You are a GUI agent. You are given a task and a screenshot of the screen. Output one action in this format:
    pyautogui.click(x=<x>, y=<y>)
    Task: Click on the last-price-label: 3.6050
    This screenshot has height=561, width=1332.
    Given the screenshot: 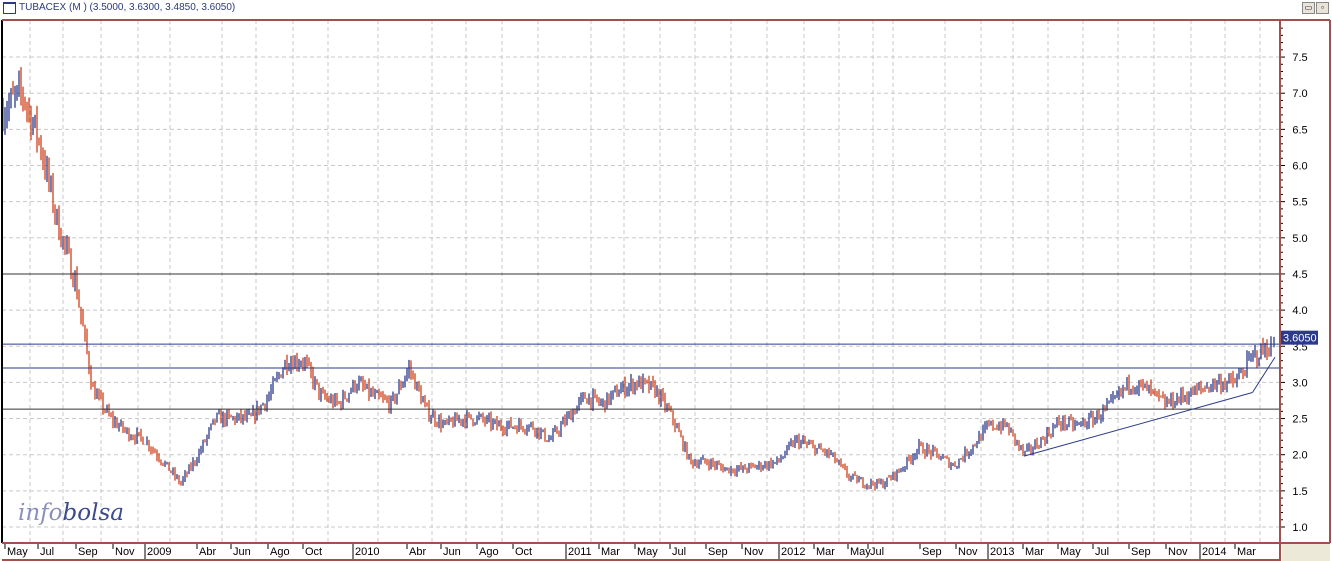 What is the action you would take?
    pyautogui.click(x=1300, y=339)
    